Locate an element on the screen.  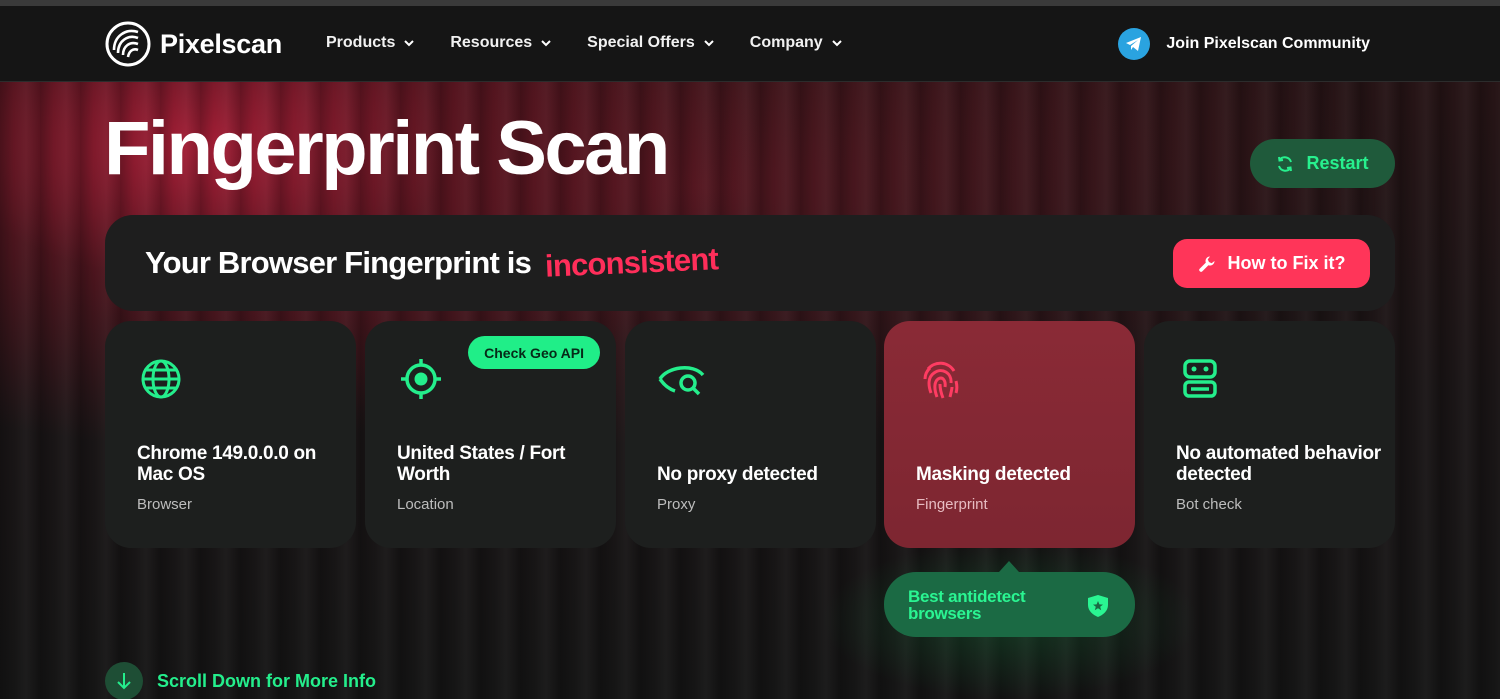
check-geo-api-button: Check Geo API is located at coordinates (534, 352).